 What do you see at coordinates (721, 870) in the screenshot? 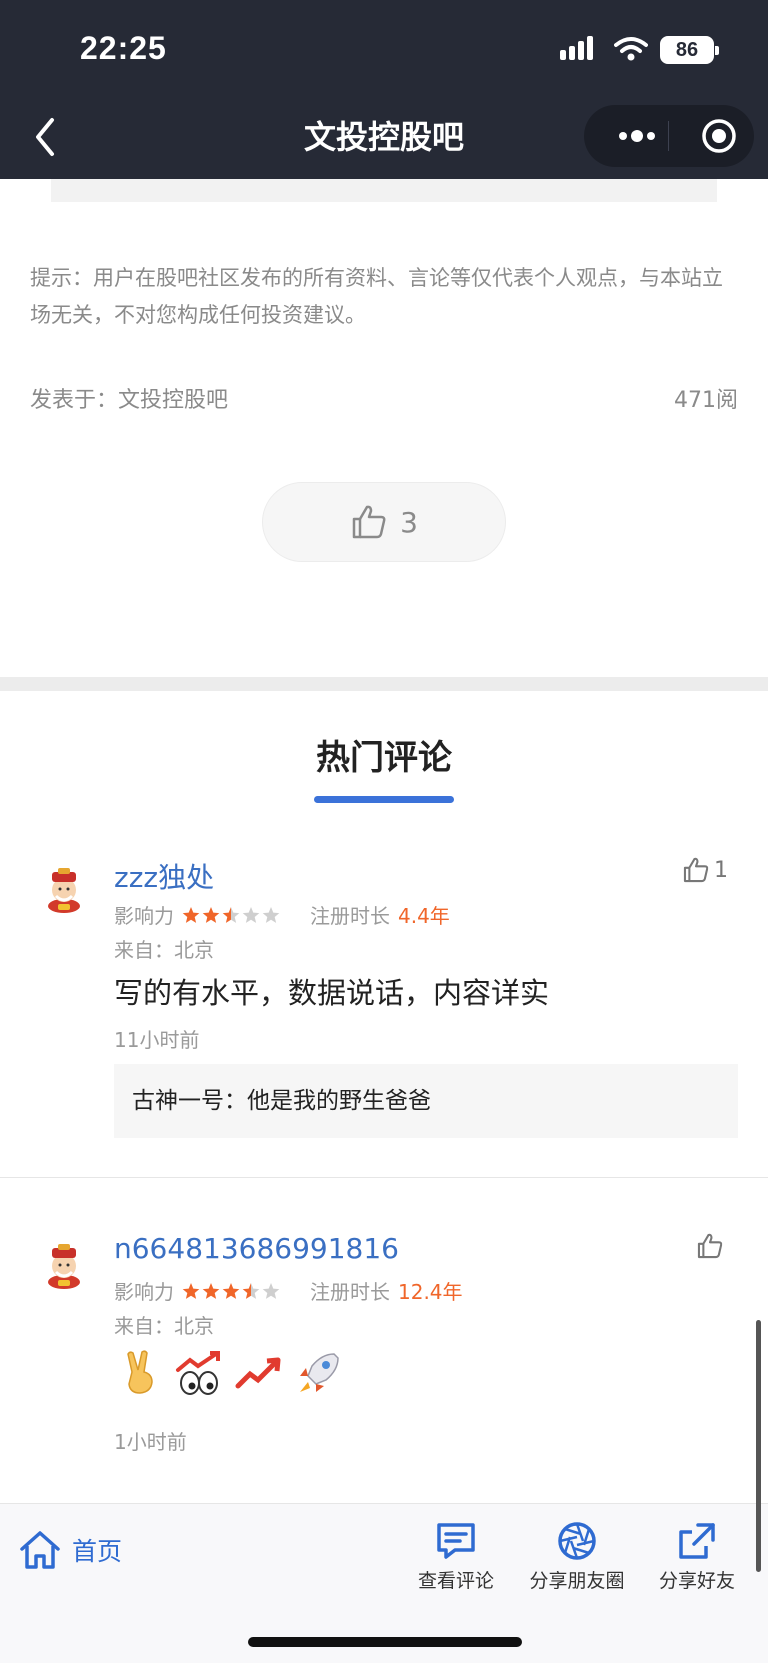
I see `comment-like-count: 1` at bounding box center [721, 870].